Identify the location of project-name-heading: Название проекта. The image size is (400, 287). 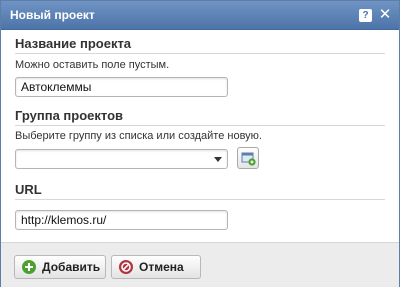
(73, 43).